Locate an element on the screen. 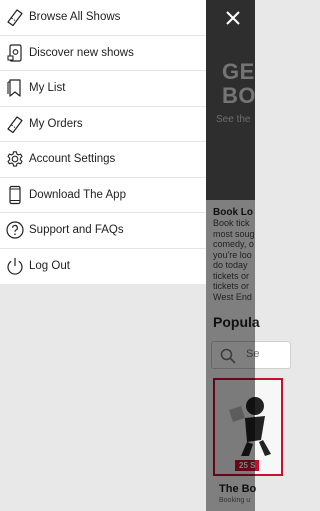 The width and height of the screenshot is (320, 511). phone-ticket-icon is located at coordinates (14, 52).